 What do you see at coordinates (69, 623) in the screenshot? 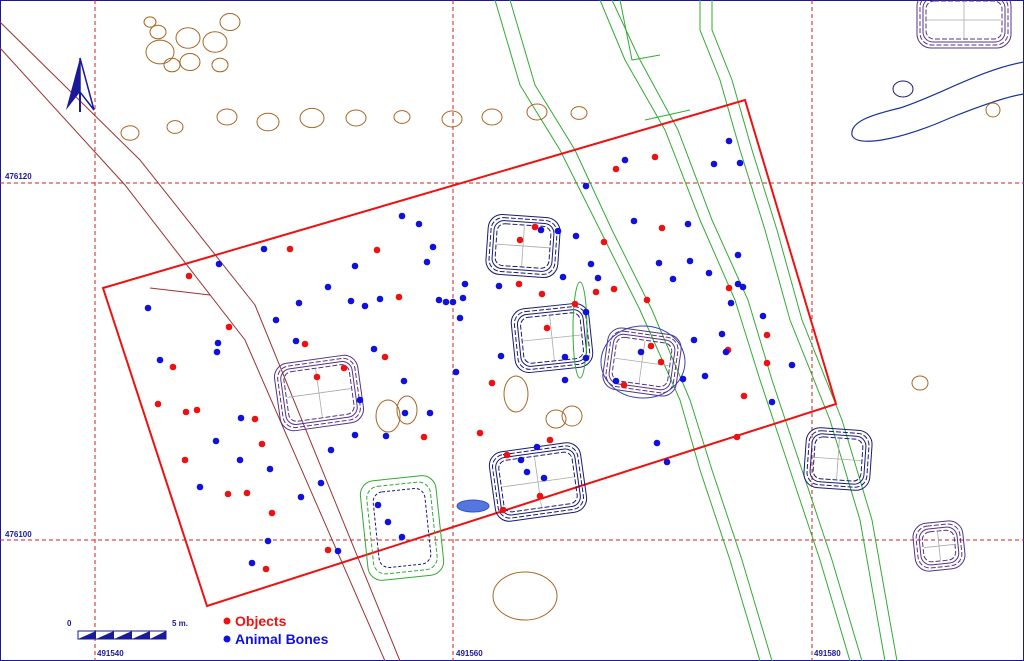
I see `scale-start-label: 0` at bounding box center [69, 623].